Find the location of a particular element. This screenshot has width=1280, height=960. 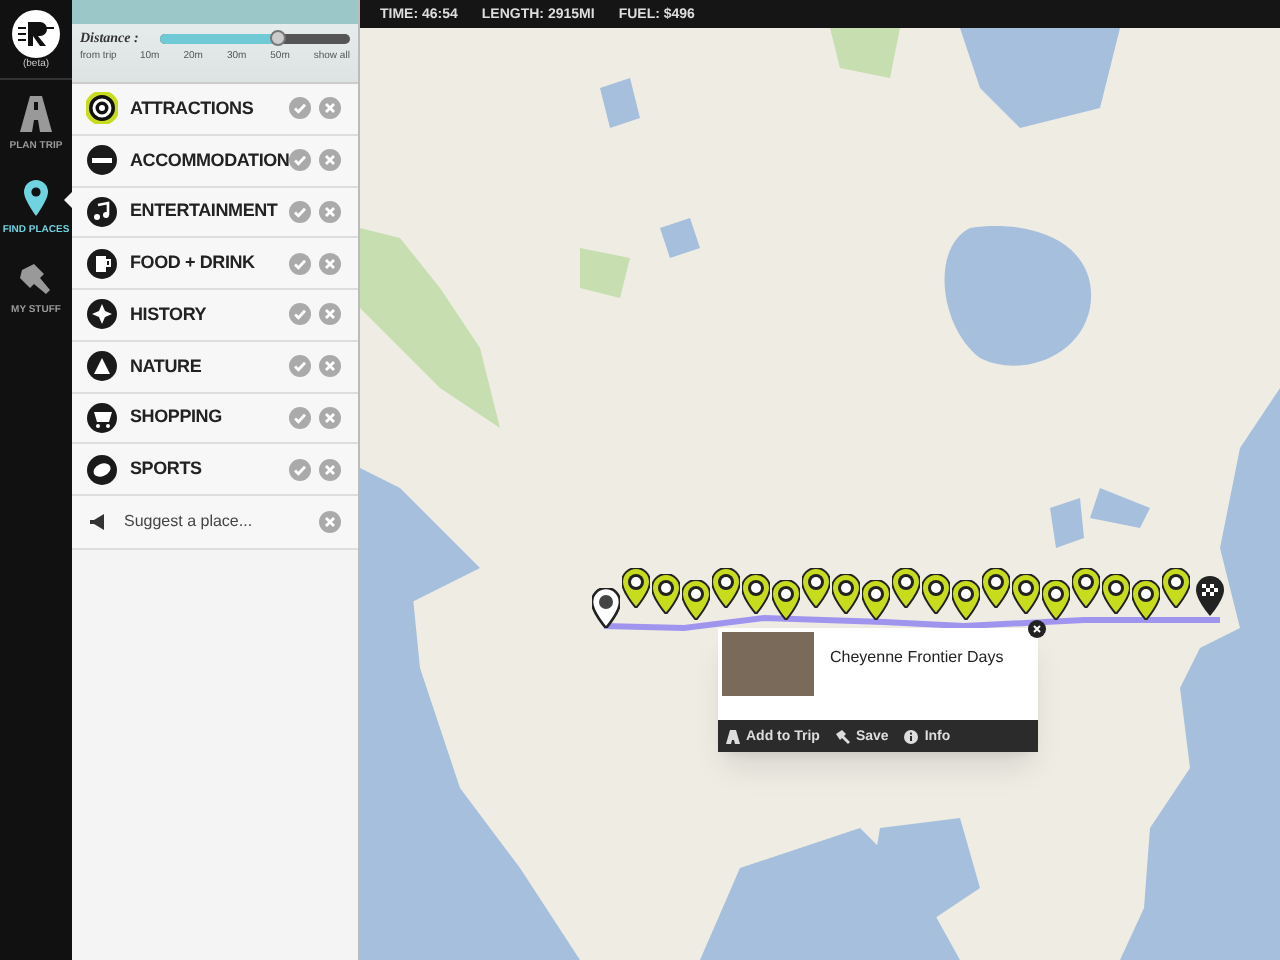

logo-icon is located at coordinates (36, 34).